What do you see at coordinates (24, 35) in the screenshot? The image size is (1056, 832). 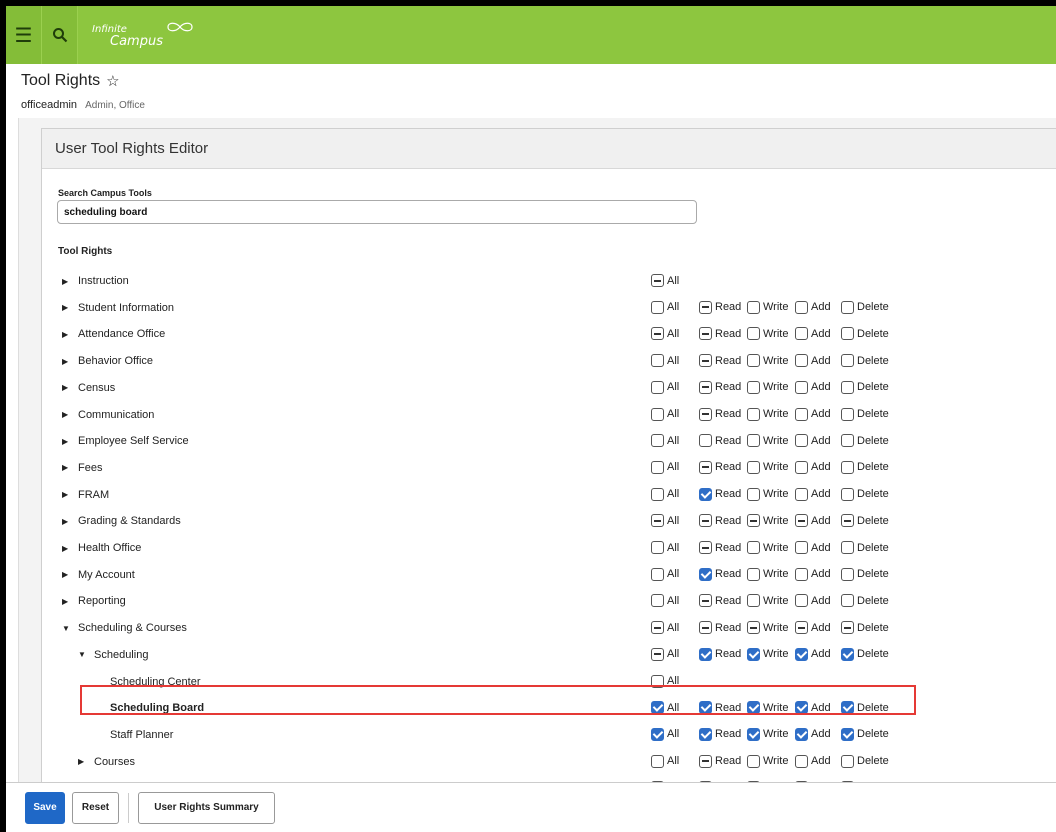 I see `hamburger-menu-icon: ☰` at bounding box center [24, 35].